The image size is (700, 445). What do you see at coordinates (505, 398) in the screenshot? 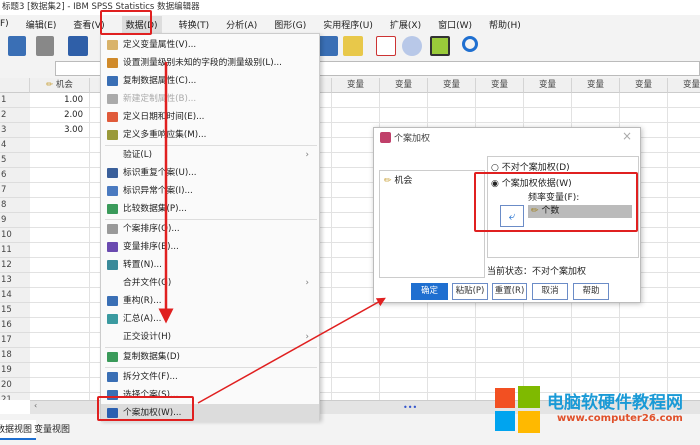
I see `logo-red` at bounding box center [505, 398].